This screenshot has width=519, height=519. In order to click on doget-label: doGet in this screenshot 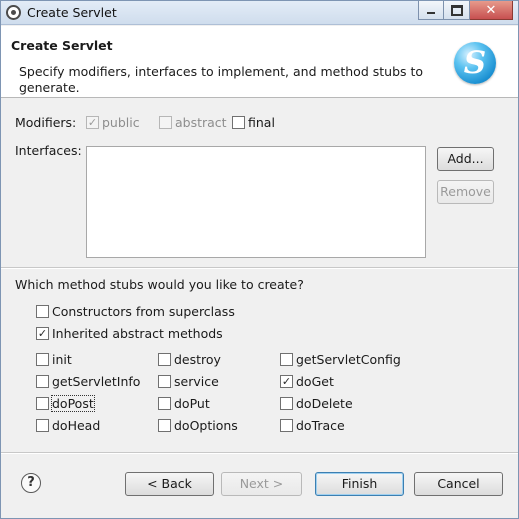, I will do `click(315, 381)`.